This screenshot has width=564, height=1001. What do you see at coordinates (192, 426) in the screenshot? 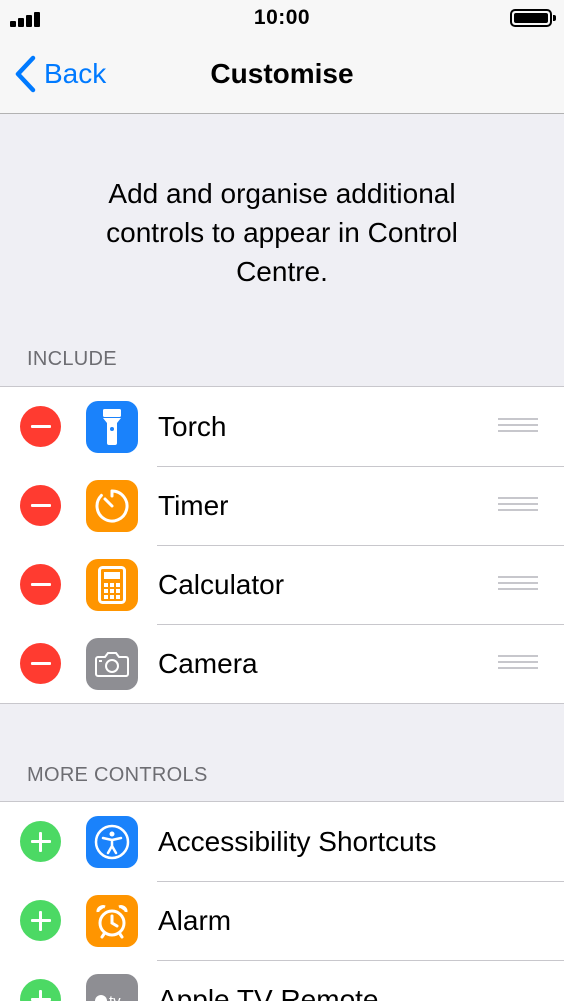
I see `list-item-label: Torch` at bounding box center [192, 426].